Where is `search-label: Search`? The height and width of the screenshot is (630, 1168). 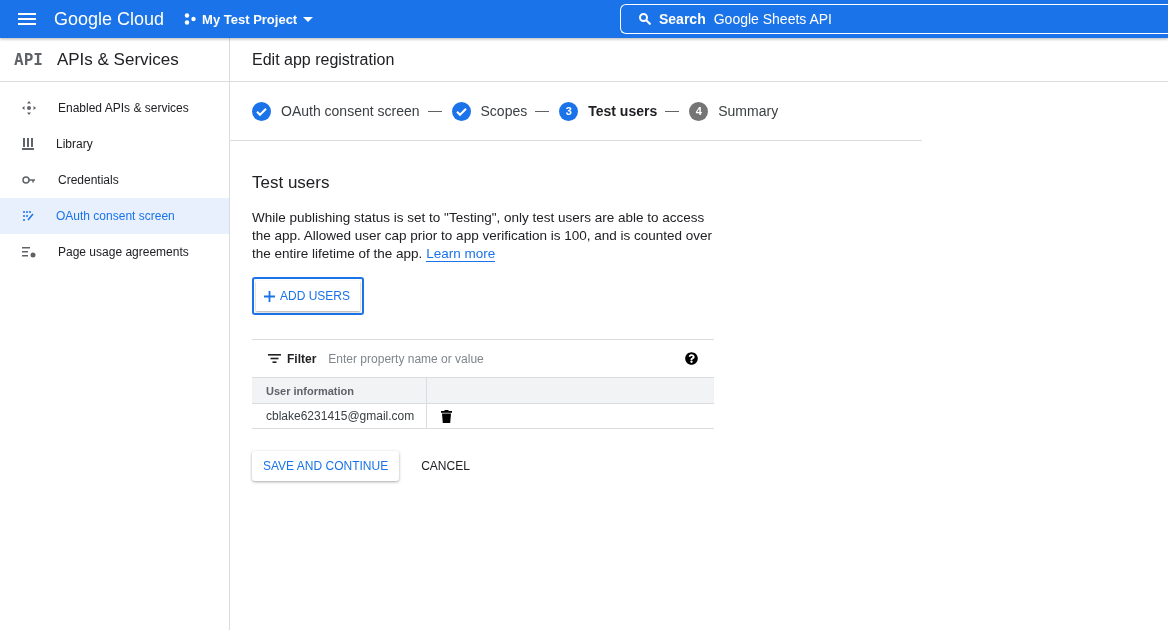 search-label: Search is located at coordinates (682, 19).